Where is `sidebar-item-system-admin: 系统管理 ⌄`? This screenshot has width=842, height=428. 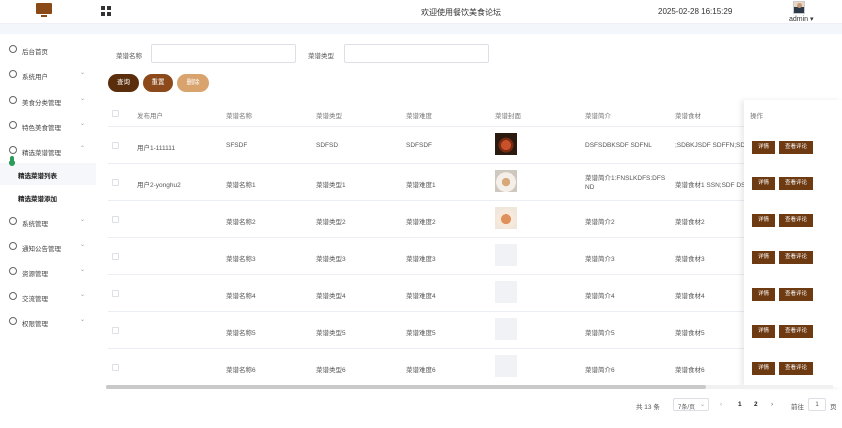 sidebar-item-system-admin: 系统管理 ⌄ is located at coordinates (48, 221).